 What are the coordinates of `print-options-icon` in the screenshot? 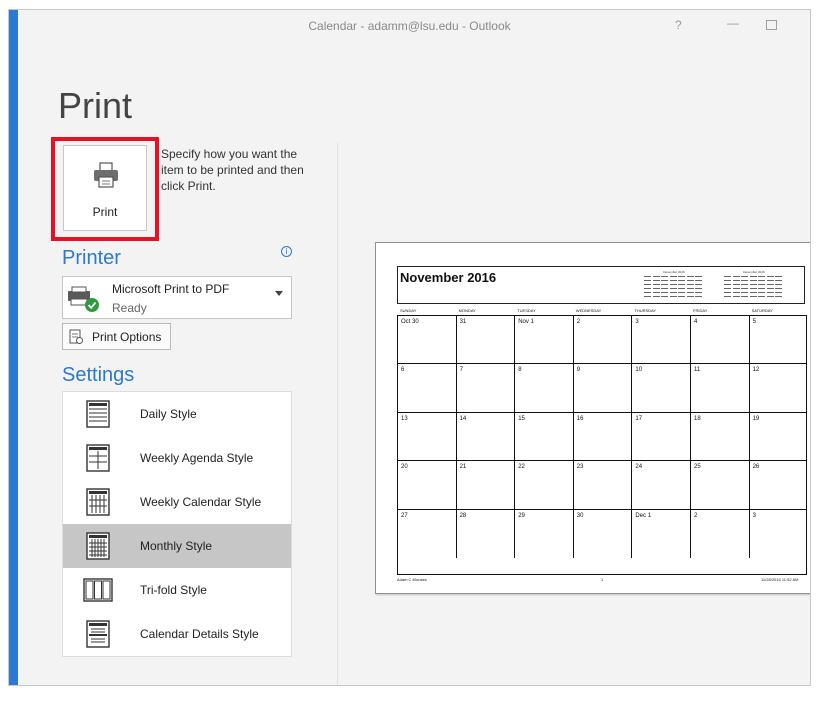 It's located at (76, 336).